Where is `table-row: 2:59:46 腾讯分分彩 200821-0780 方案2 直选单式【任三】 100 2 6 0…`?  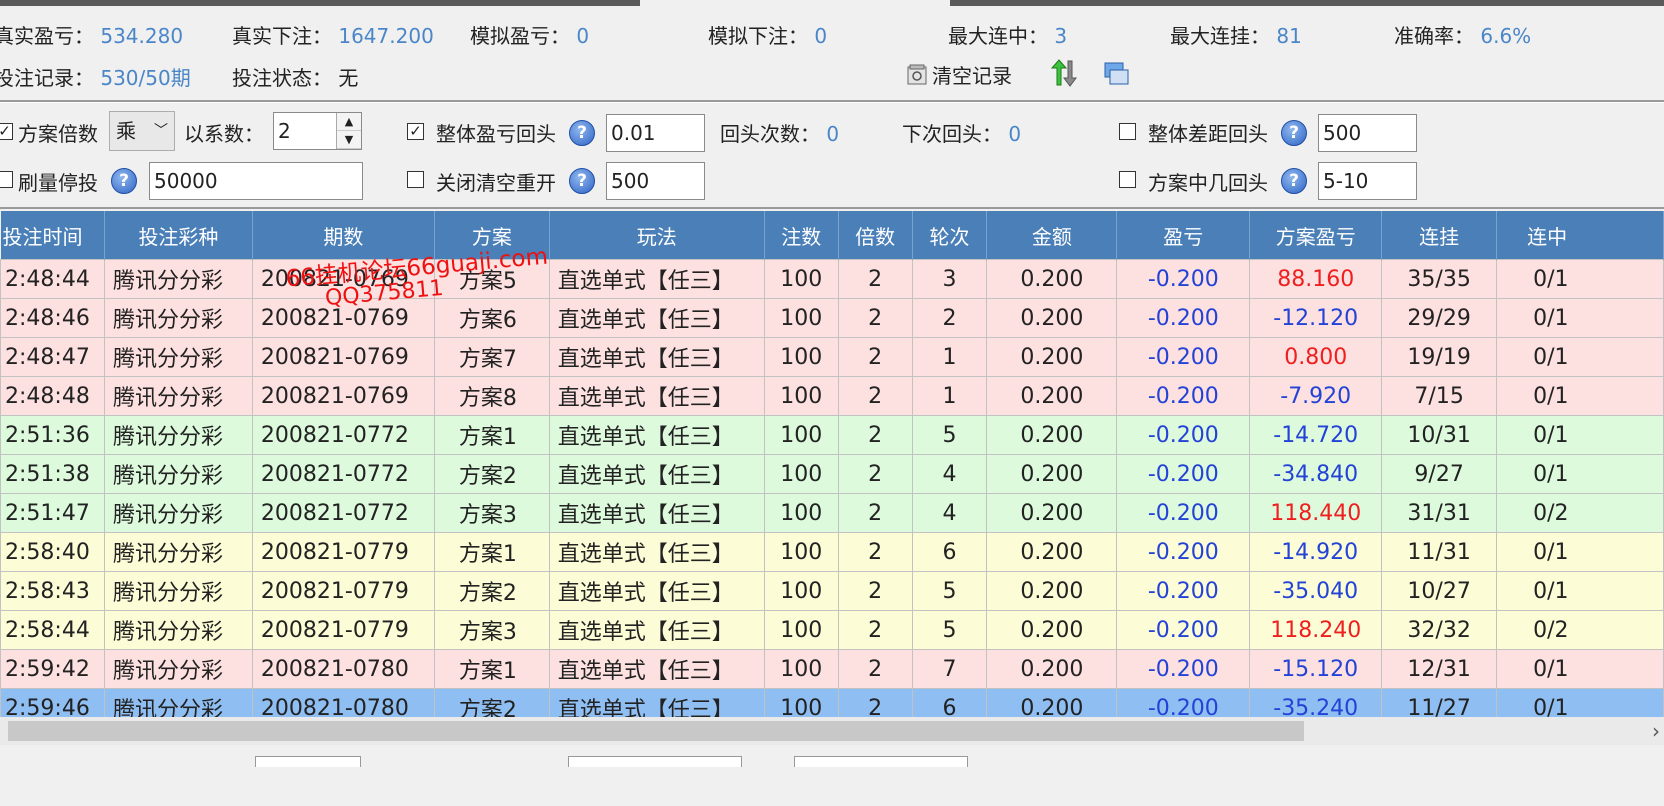
table-row: 2:59:46 腾讯分分彩 200821-0780 方案2 直选单式【任三】 100 2 6 0… is located at coordinates (832, 702).